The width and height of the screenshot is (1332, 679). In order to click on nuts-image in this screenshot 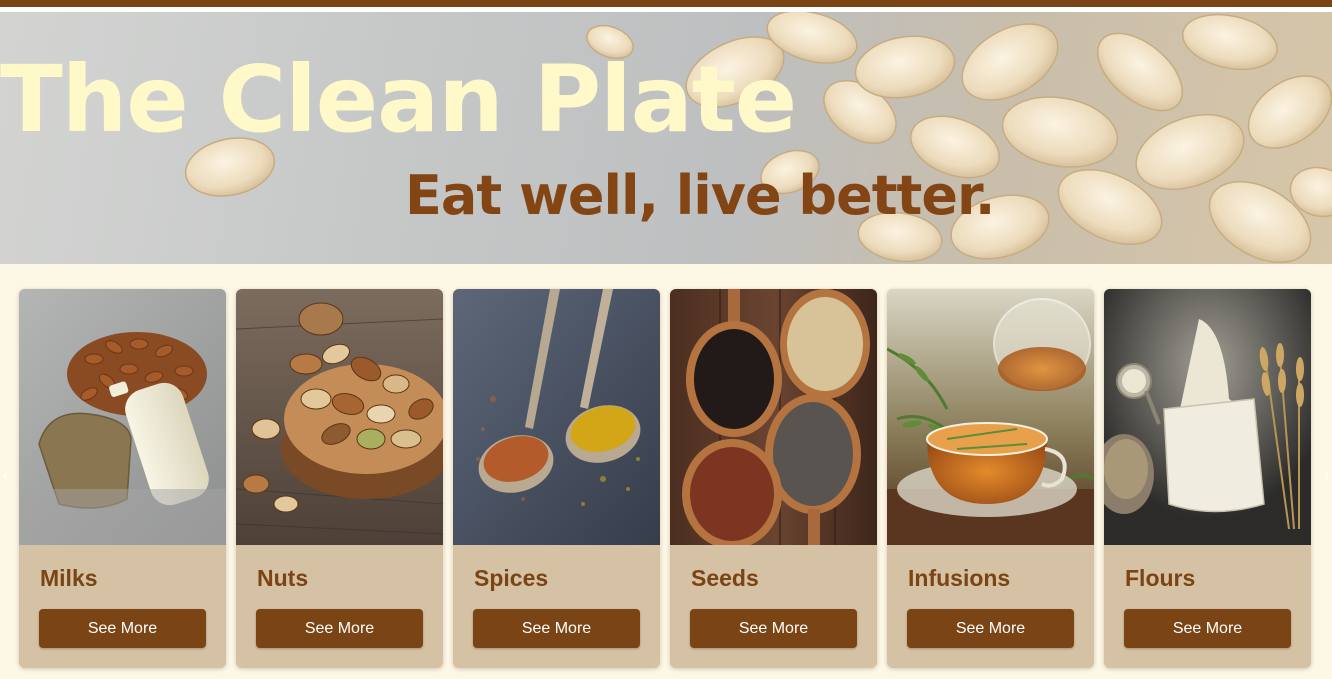, I will do `click(339, 417)`.